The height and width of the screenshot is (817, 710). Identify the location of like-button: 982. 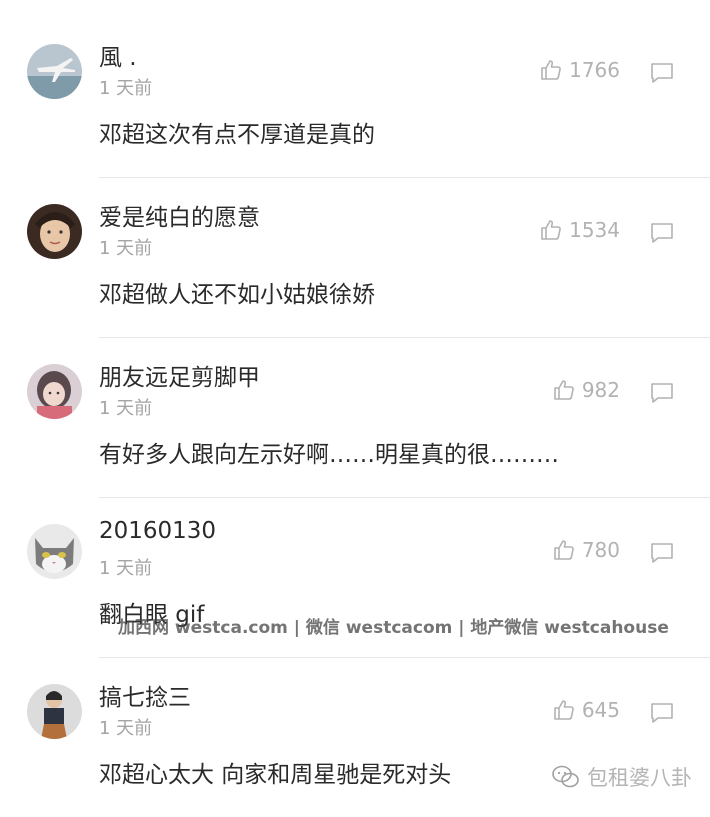
(586, 390).